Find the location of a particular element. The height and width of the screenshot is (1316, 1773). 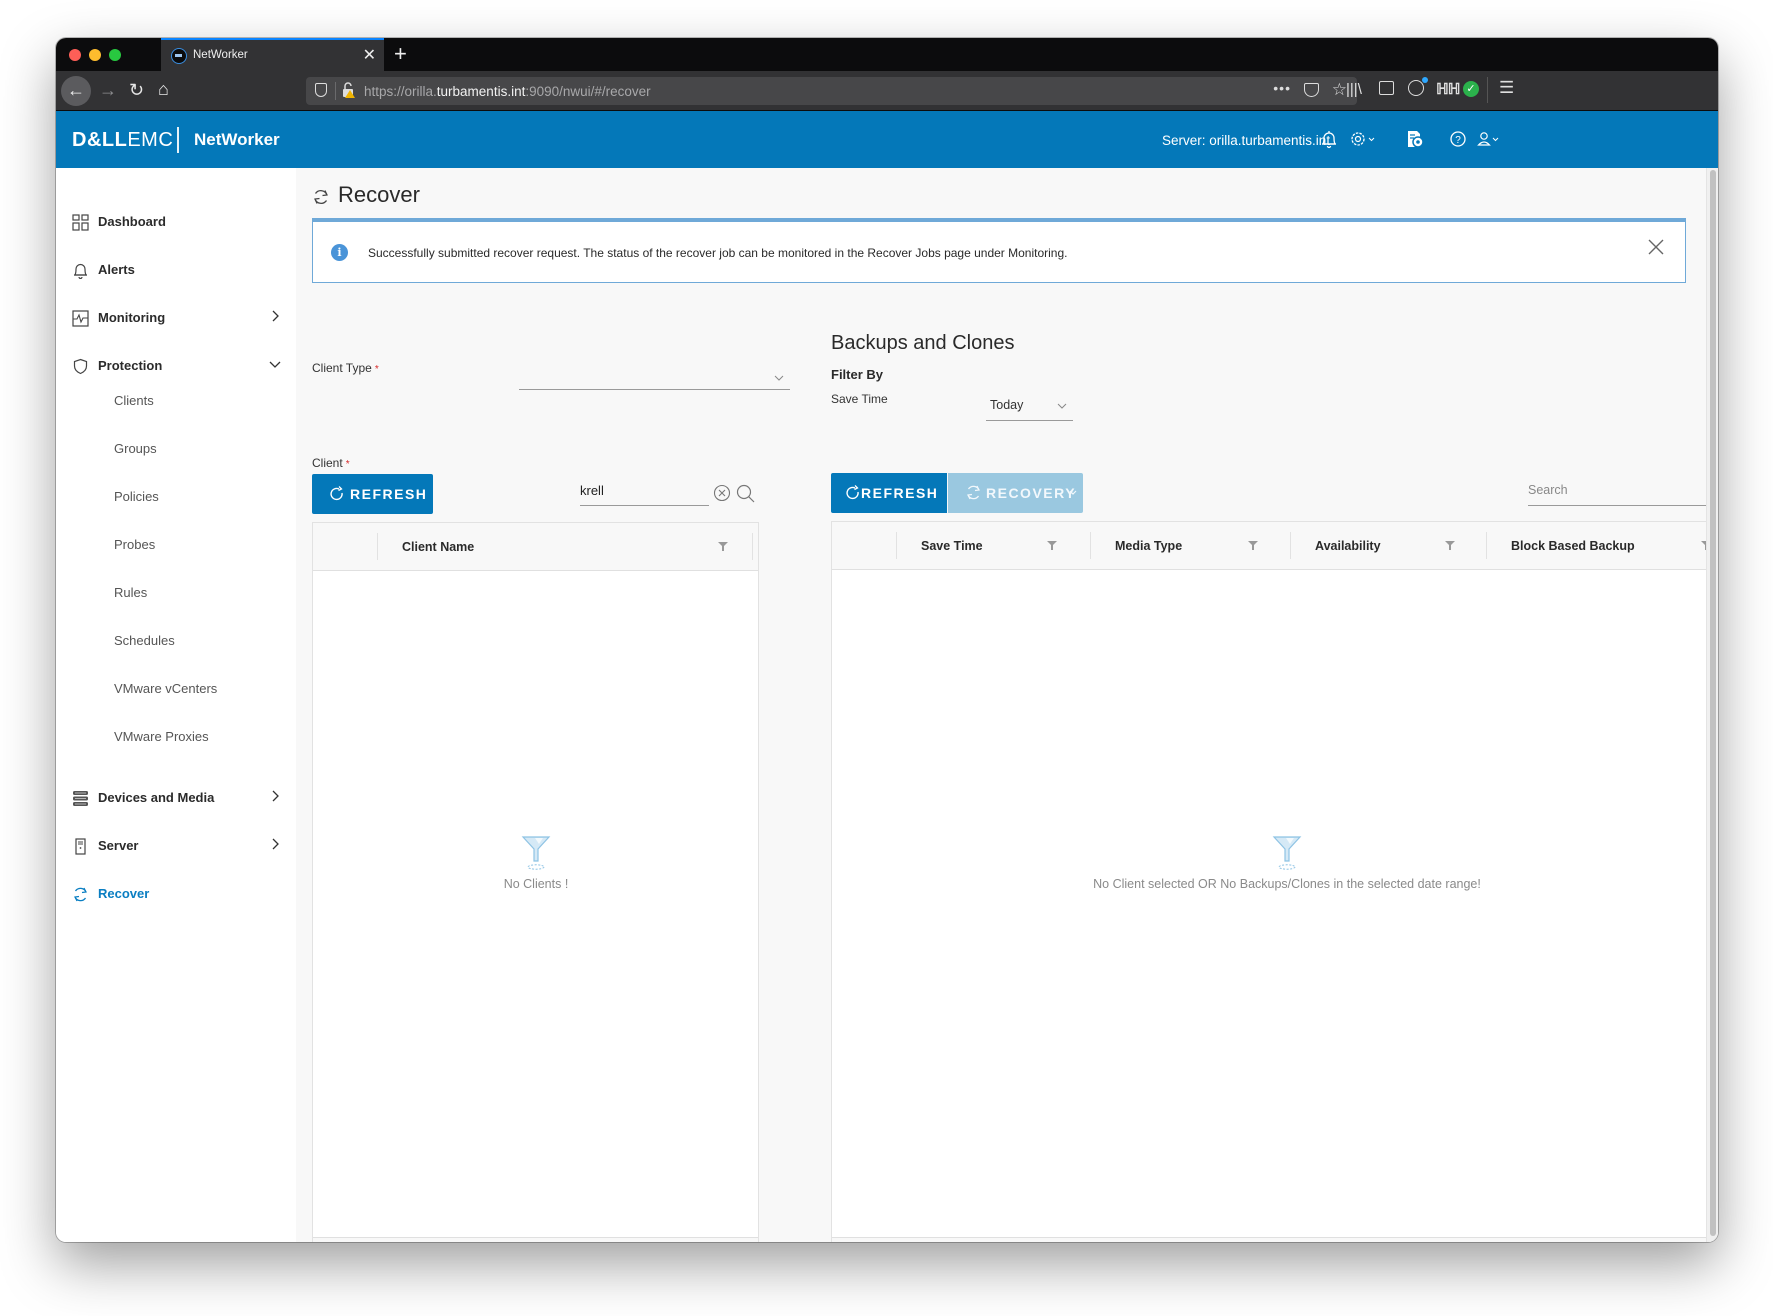

reload-button: ↻ is located at coordinates (136, 90).